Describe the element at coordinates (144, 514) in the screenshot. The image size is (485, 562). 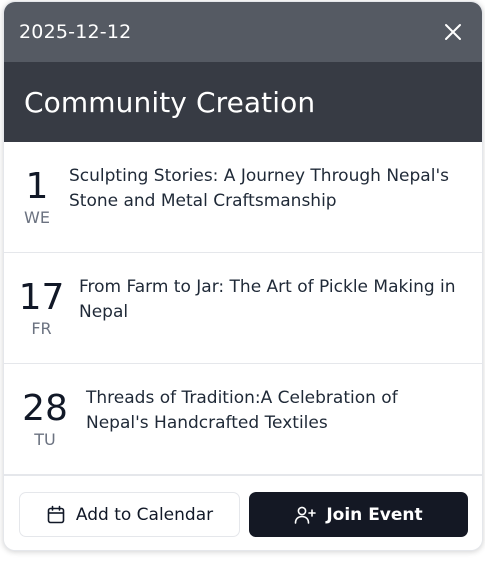
I see `add-to-calendar-label: Add to Calendar` at that location.